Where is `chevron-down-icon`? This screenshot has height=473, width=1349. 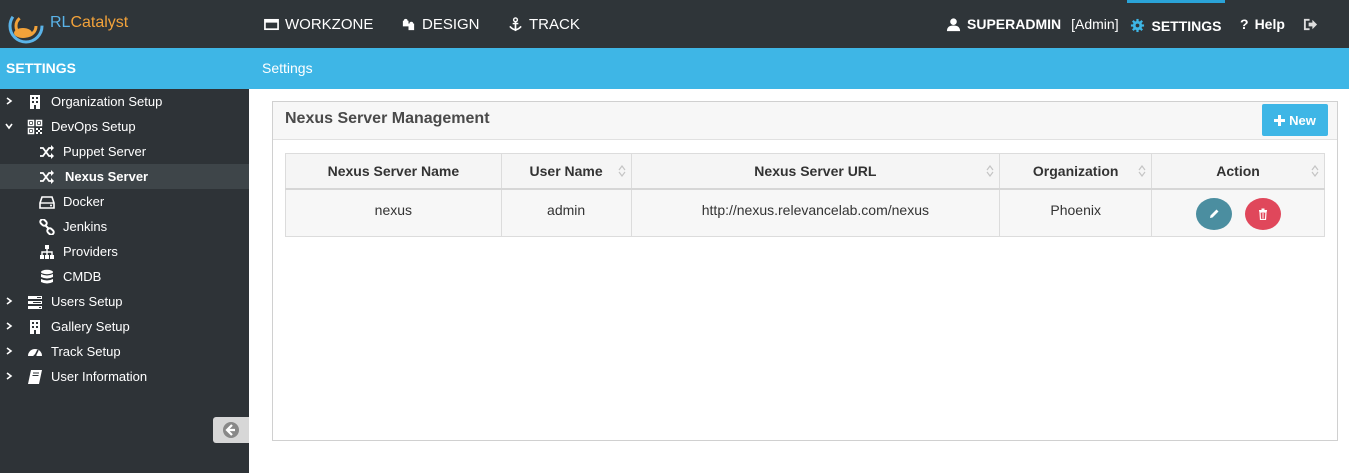 chevron-down-icon is located at coordinates (9, 126).